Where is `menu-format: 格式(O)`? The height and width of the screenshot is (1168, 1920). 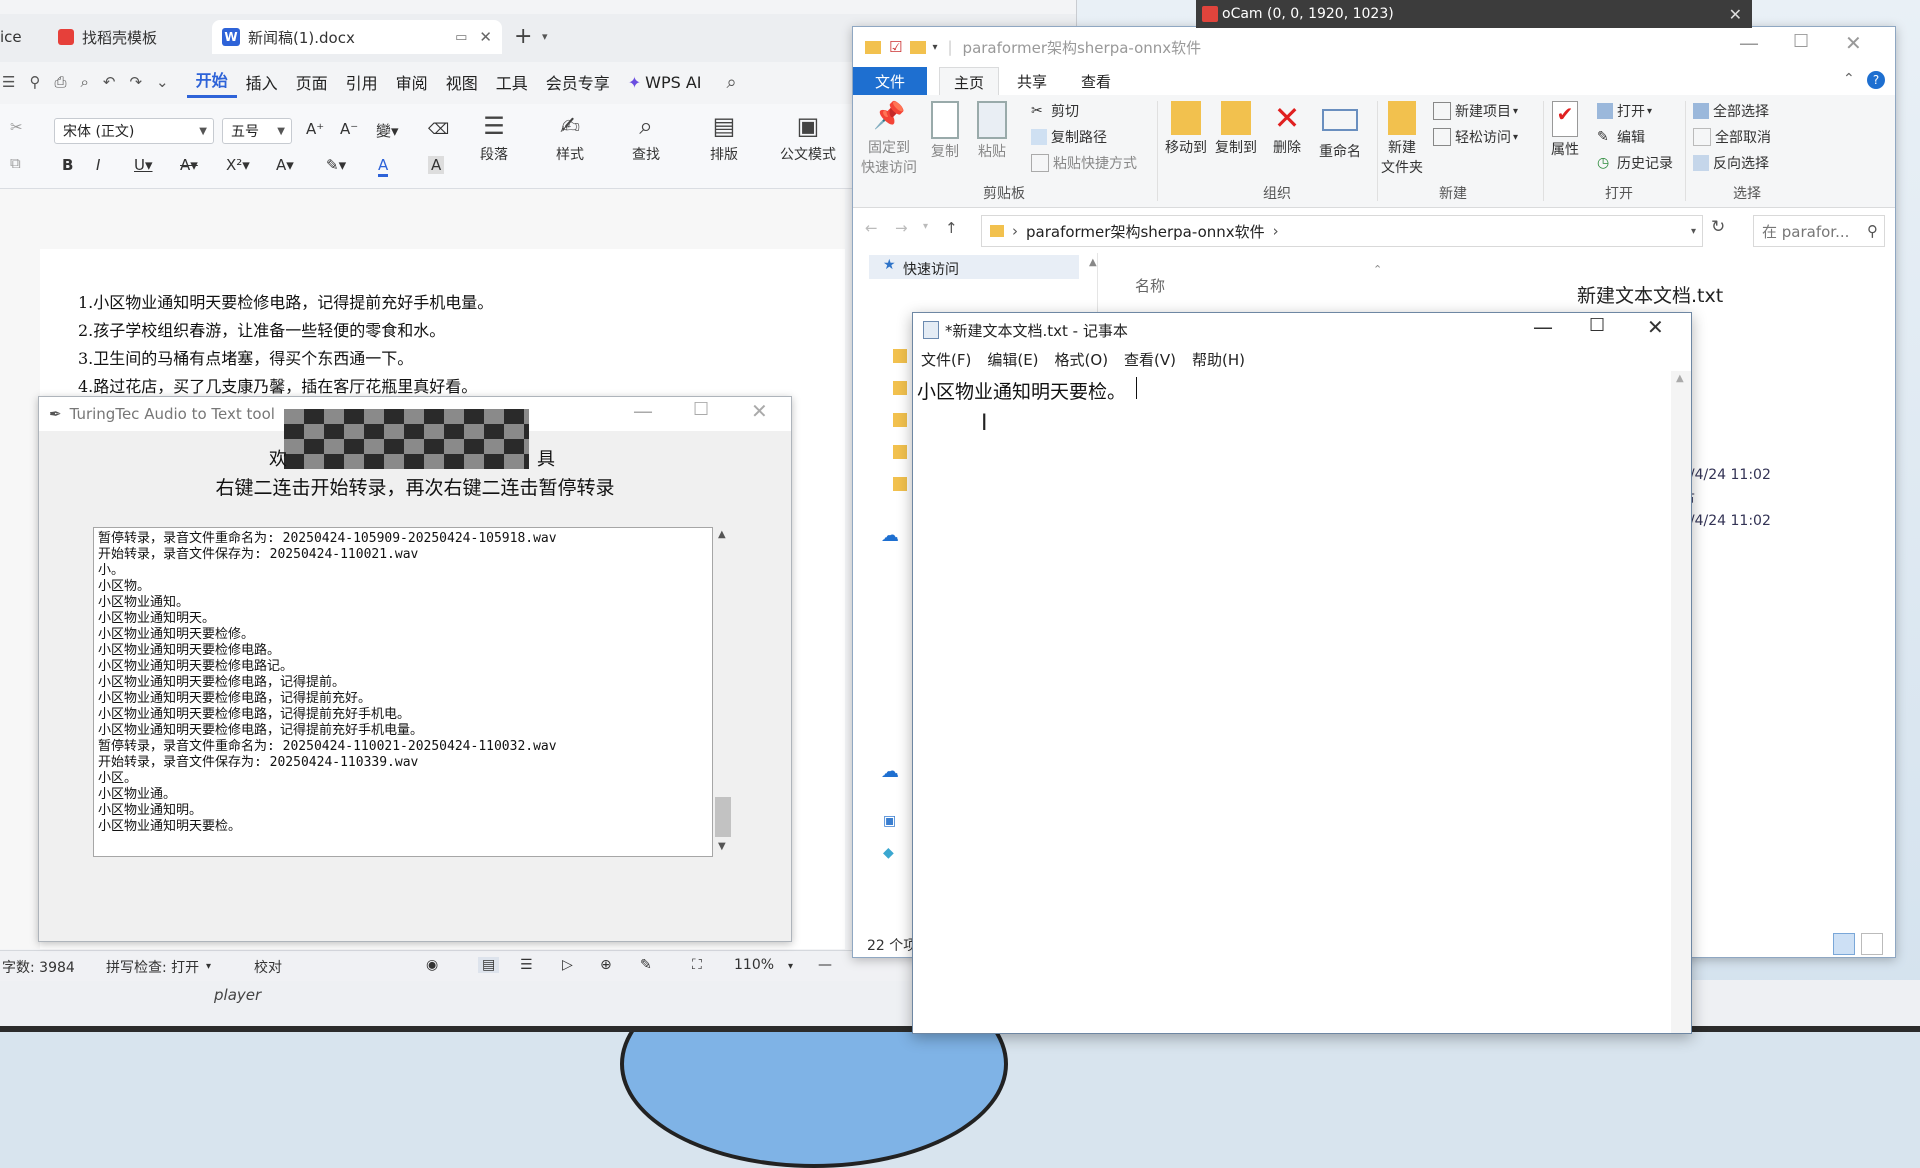 menu-format: 格式(O) is located at coordinates (1082, 359).